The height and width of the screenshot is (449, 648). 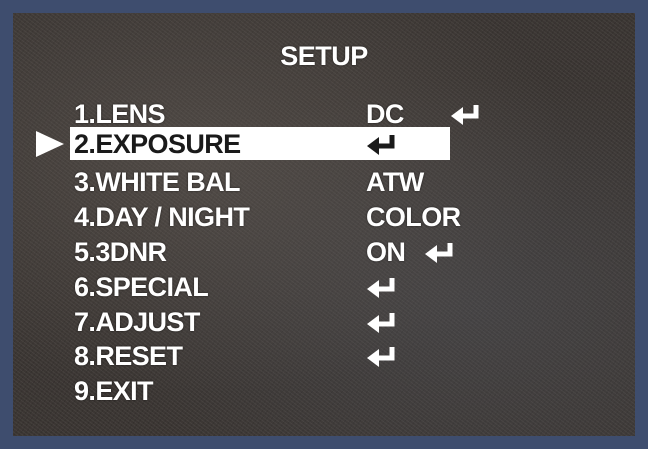 I want to click on menu-item-label: 7.ADJUST, so click(x=137, y=322).